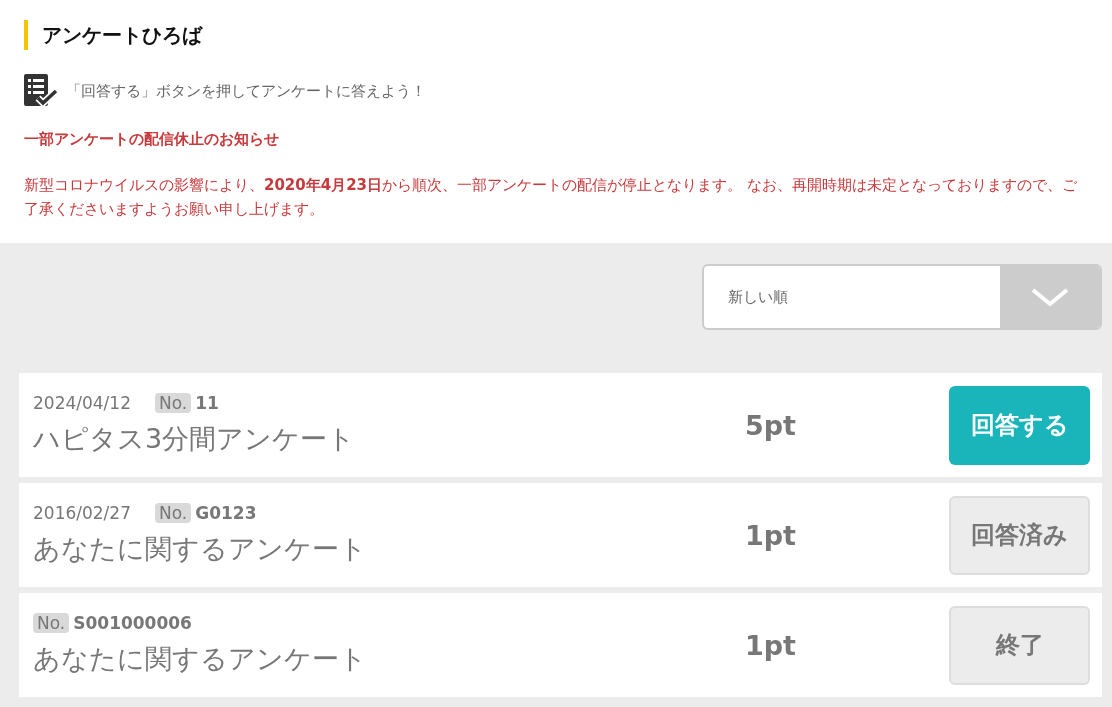  I want to click on survey-date: 2024/04/12, so click(82, 403).